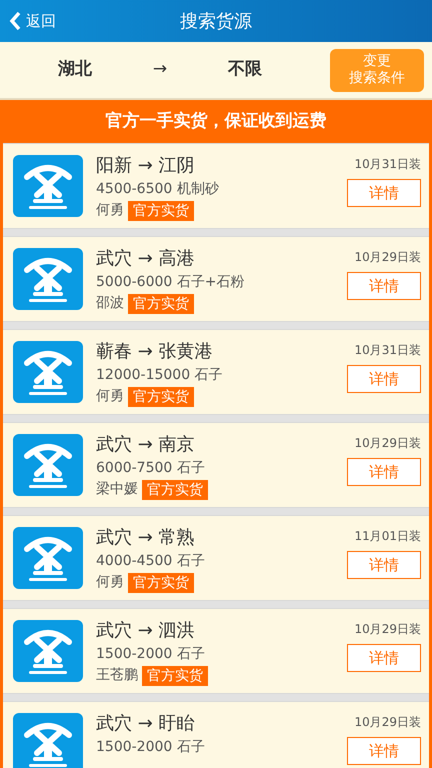 This screenshot has width=432, height=768. What do you see at coordinates (216, 651) in the screenshot?
I see `cargo-card: 武穴 → 泗洪 1500-2000 石子 王苍鹏 官方实货 10月29日装 详情` at bounding box center [216, 651].